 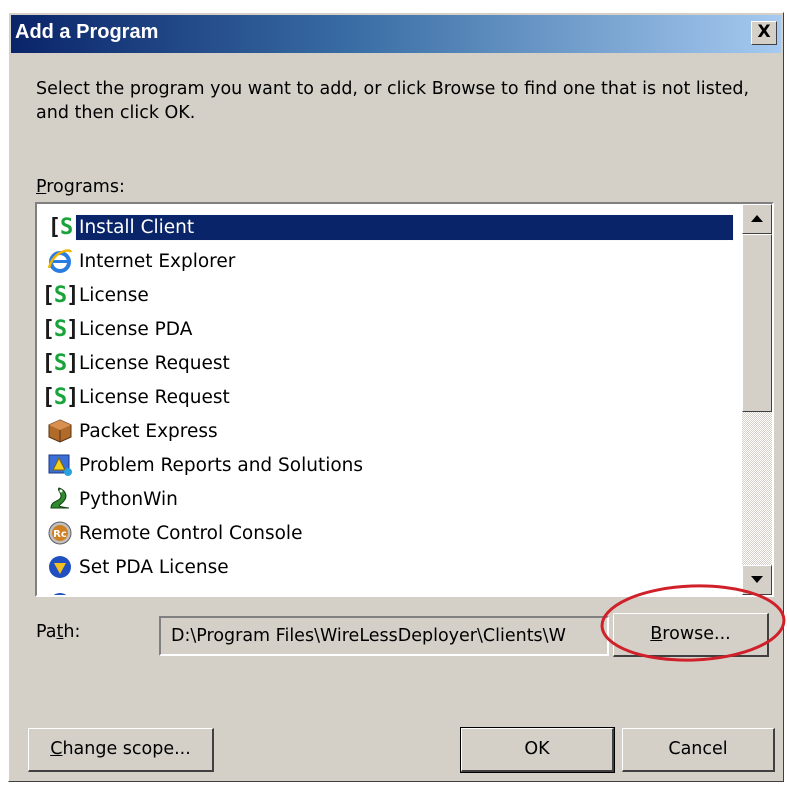 I want to click on list-item: Packet Express, so click(x=389, y=431).